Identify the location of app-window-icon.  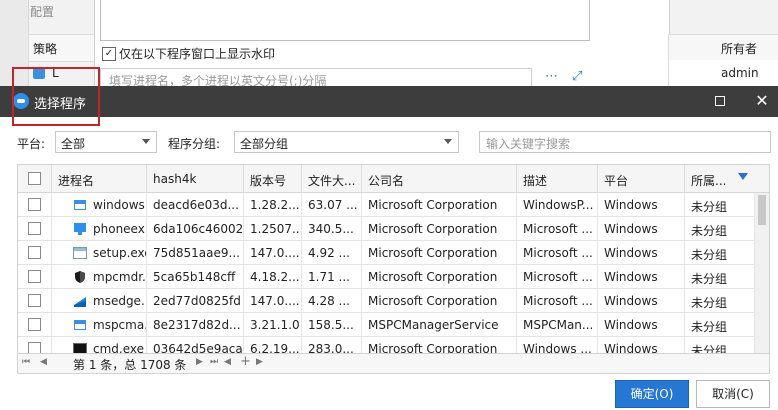
(80, 253).